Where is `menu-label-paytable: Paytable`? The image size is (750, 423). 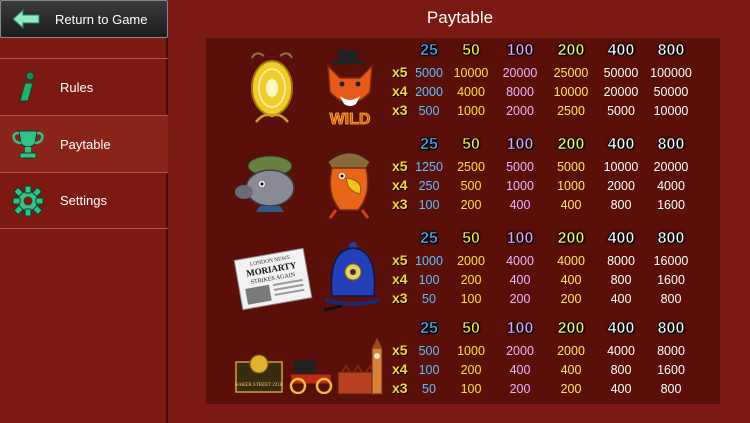
menu-label-paytable: Paytable is located at coordinates (85, 144).